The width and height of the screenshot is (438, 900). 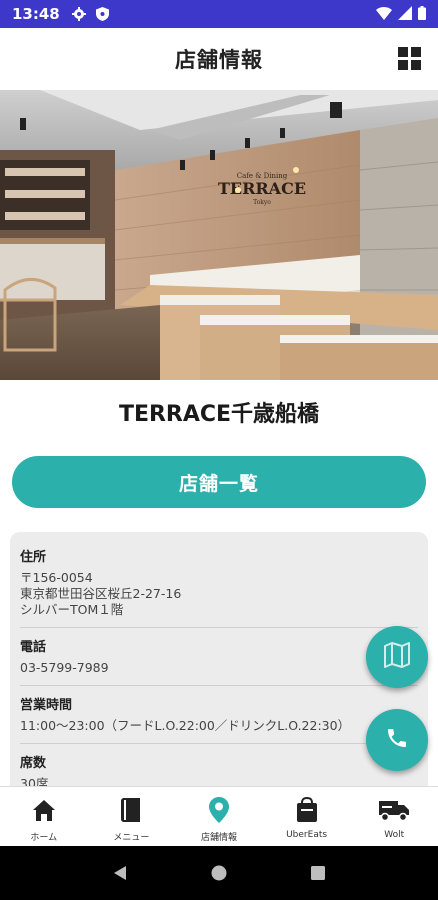 I want to click on wifi-icon, so click(x=384, y=14).